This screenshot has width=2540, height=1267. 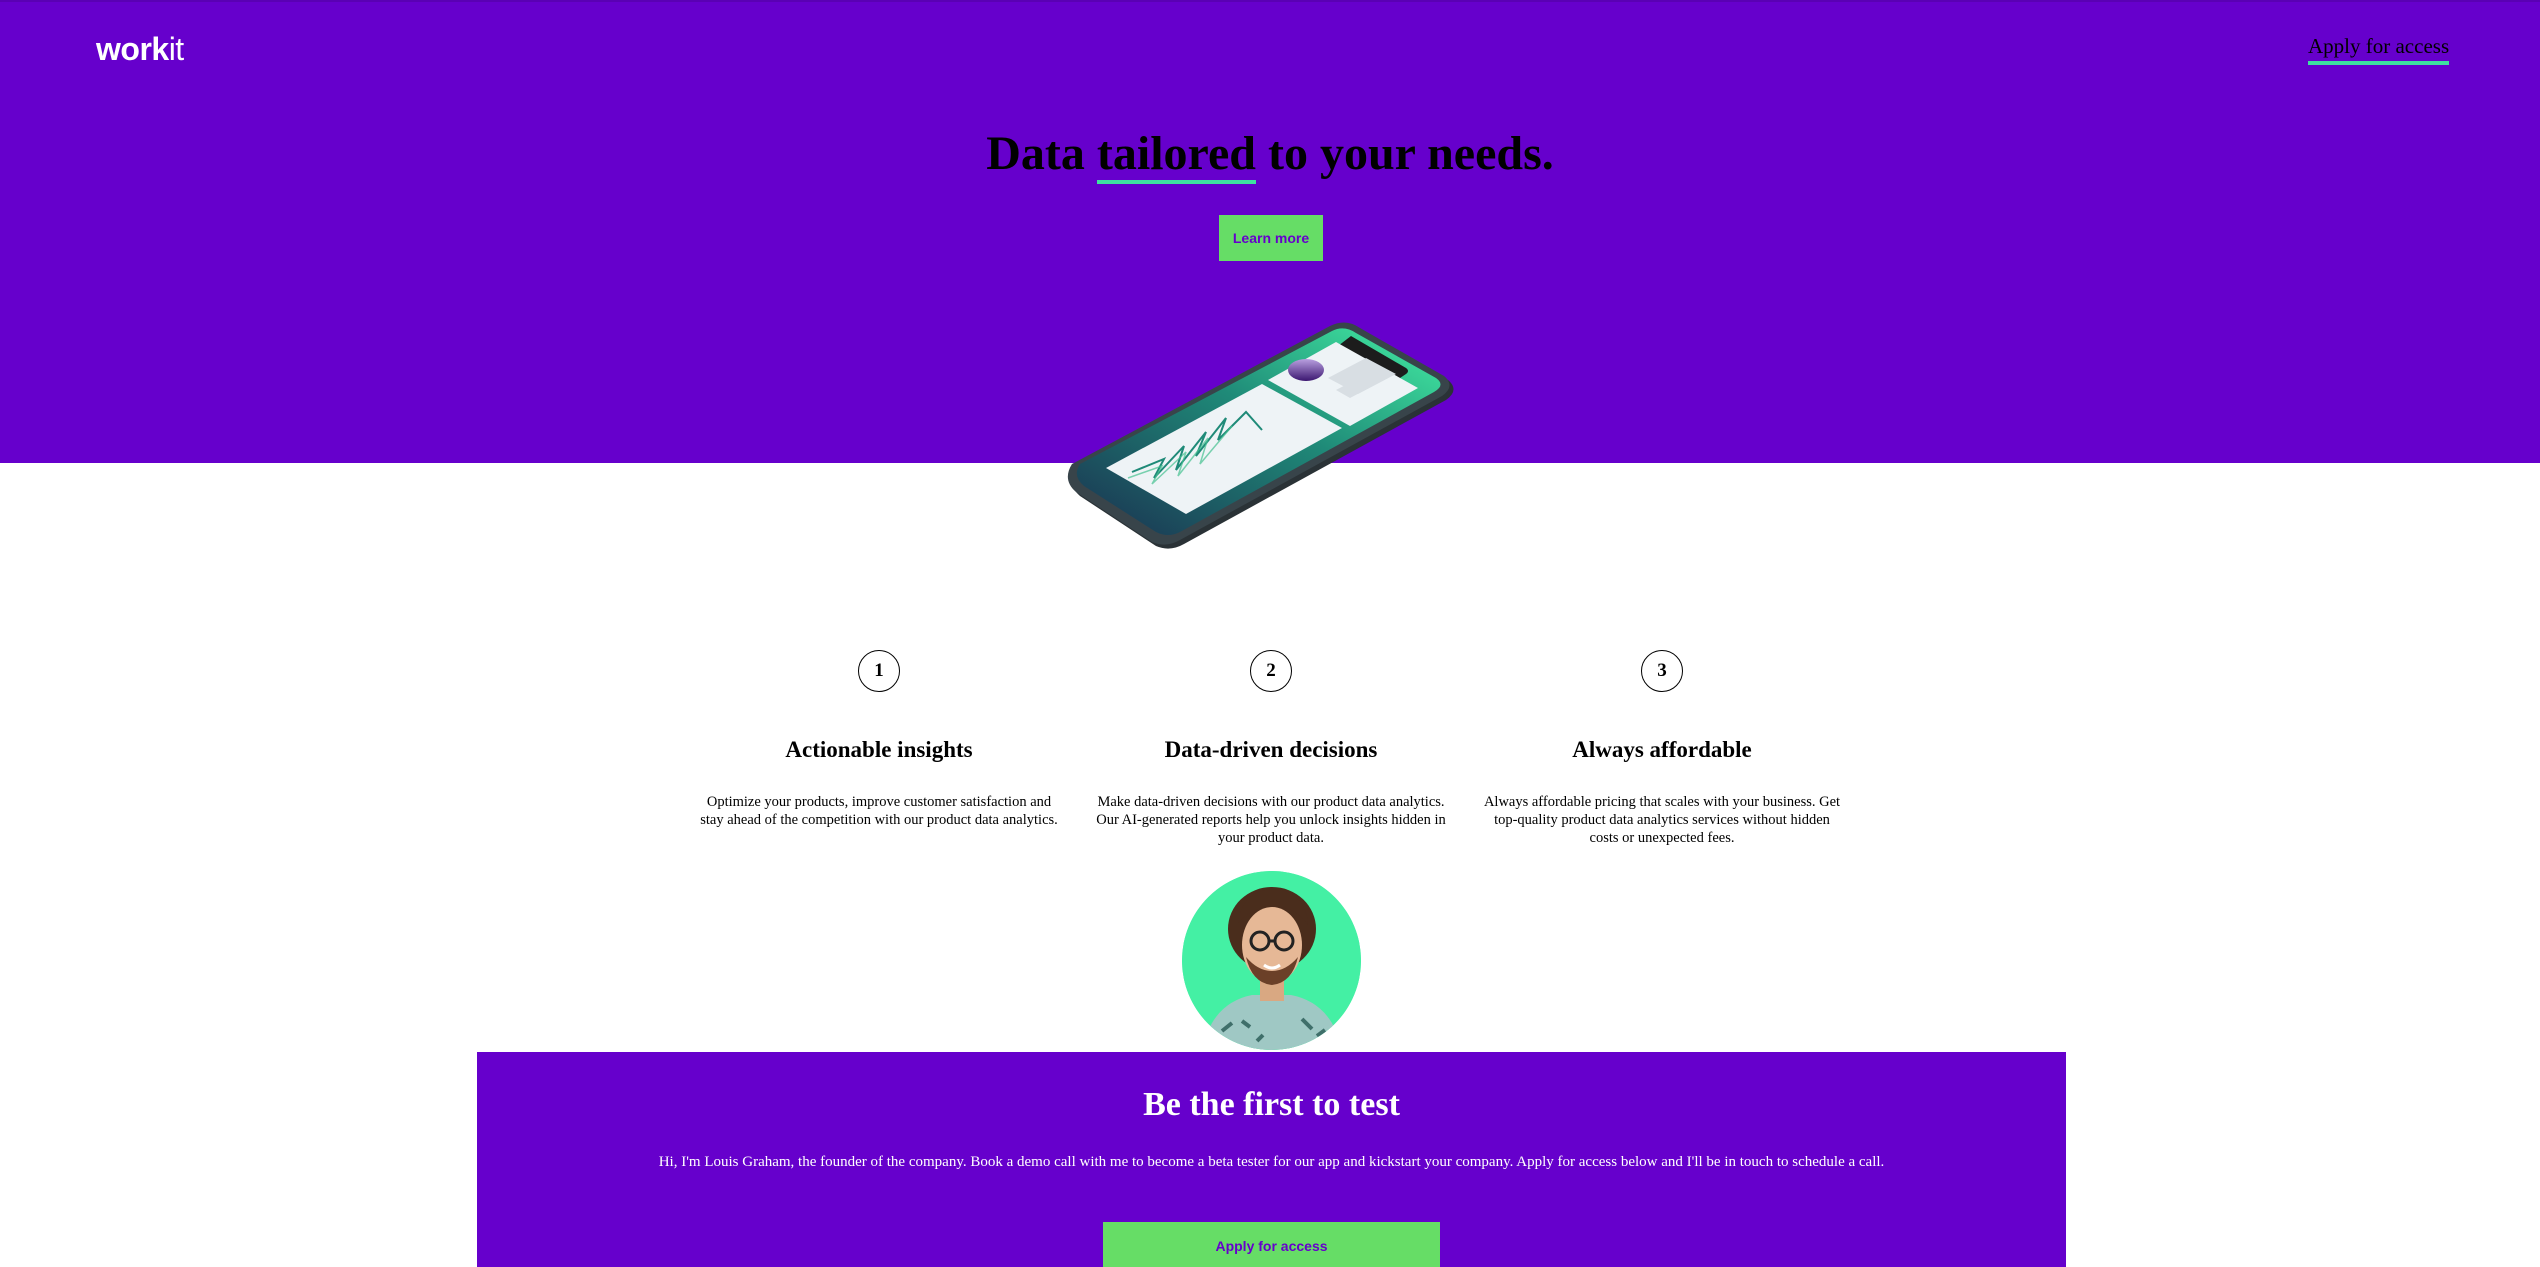 I want to click on hero-headline: Data tailored to your needs., so click(x=1270, y=155).